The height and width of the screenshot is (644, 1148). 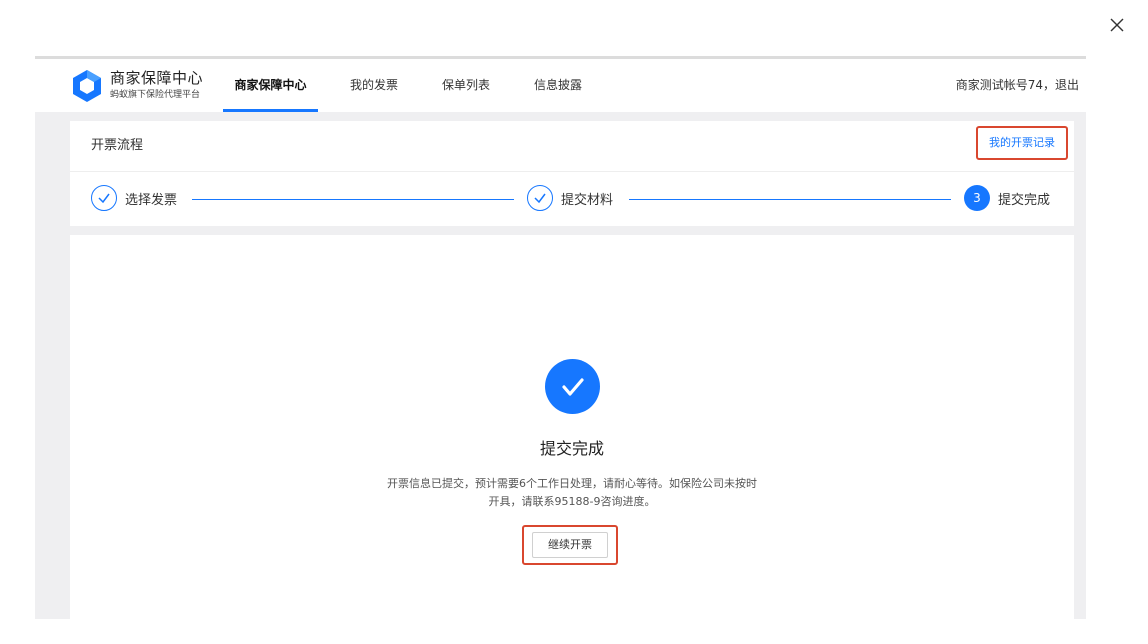 I want to click on description-line: 开具，请联系95188-9咨询进度。, so click(x=572, y=501).